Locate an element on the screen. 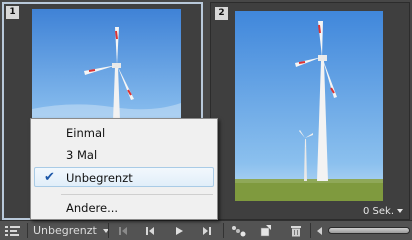  checkmark-icon: ✔ is located at coordinates (49, 177).